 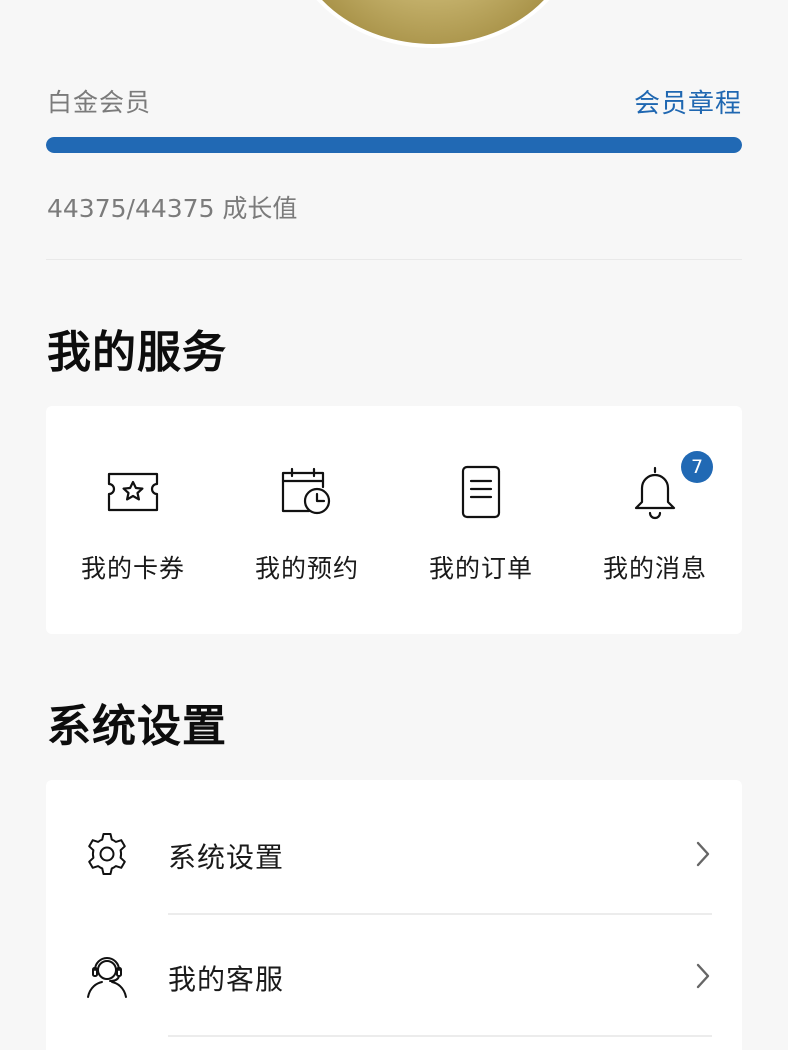 I want to click on growth-progress-fill, so click(x=394, y=145).